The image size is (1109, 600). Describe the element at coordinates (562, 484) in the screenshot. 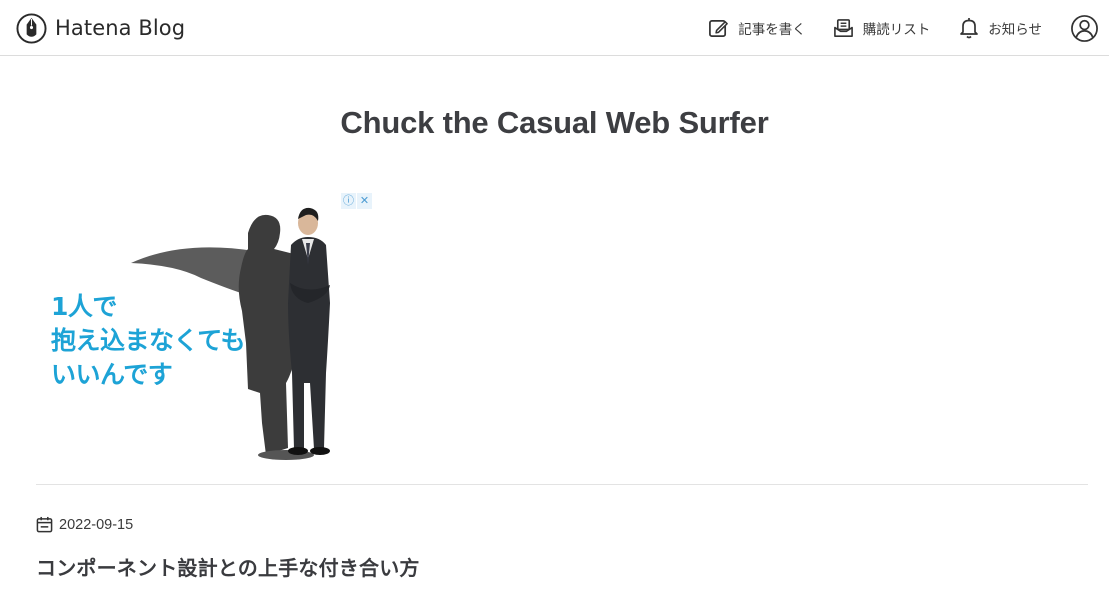

I see `section-divider` at that location.